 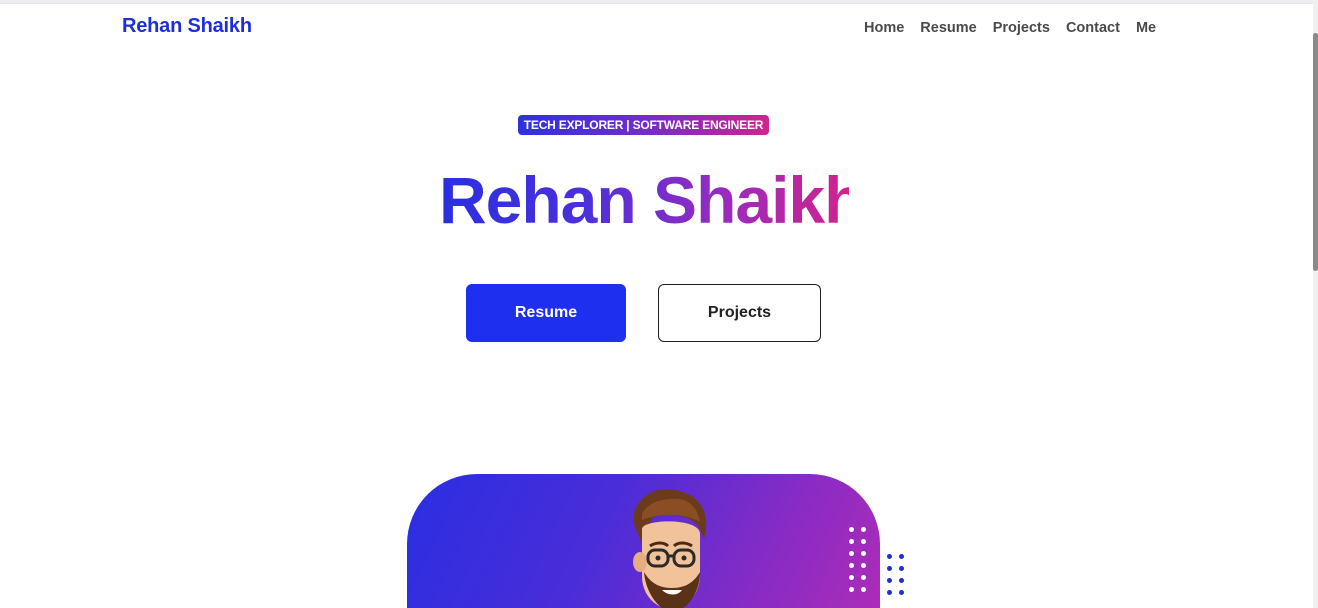 I want to click on cartoon-avatar-icon, so click(x=670, y=548).